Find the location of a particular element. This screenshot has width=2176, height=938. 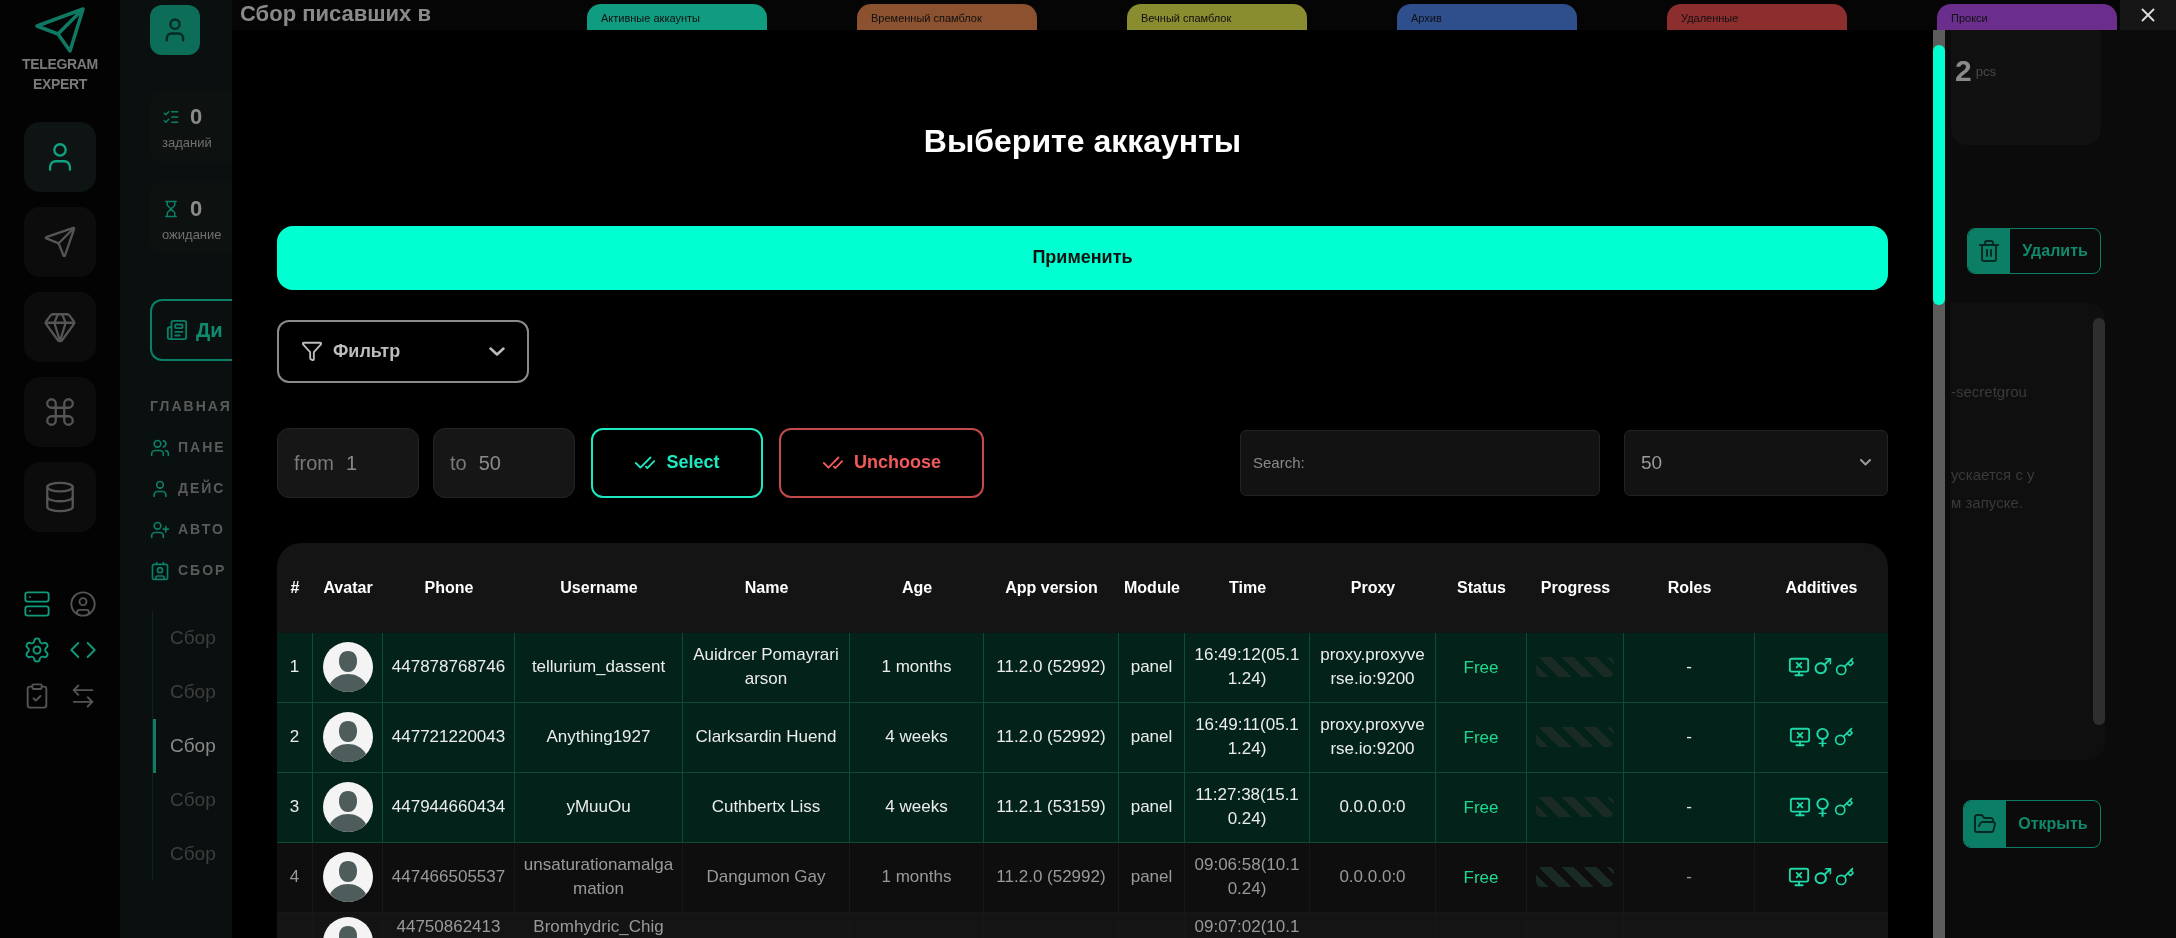

table-cell: tellurium_dassent is located at coordinates (599, 667).